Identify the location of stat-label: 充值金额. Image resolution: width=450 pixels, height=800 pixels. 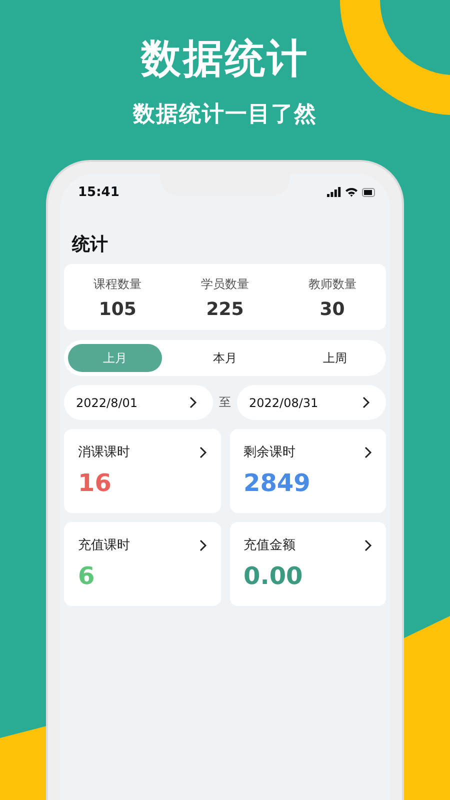
(270, 545).